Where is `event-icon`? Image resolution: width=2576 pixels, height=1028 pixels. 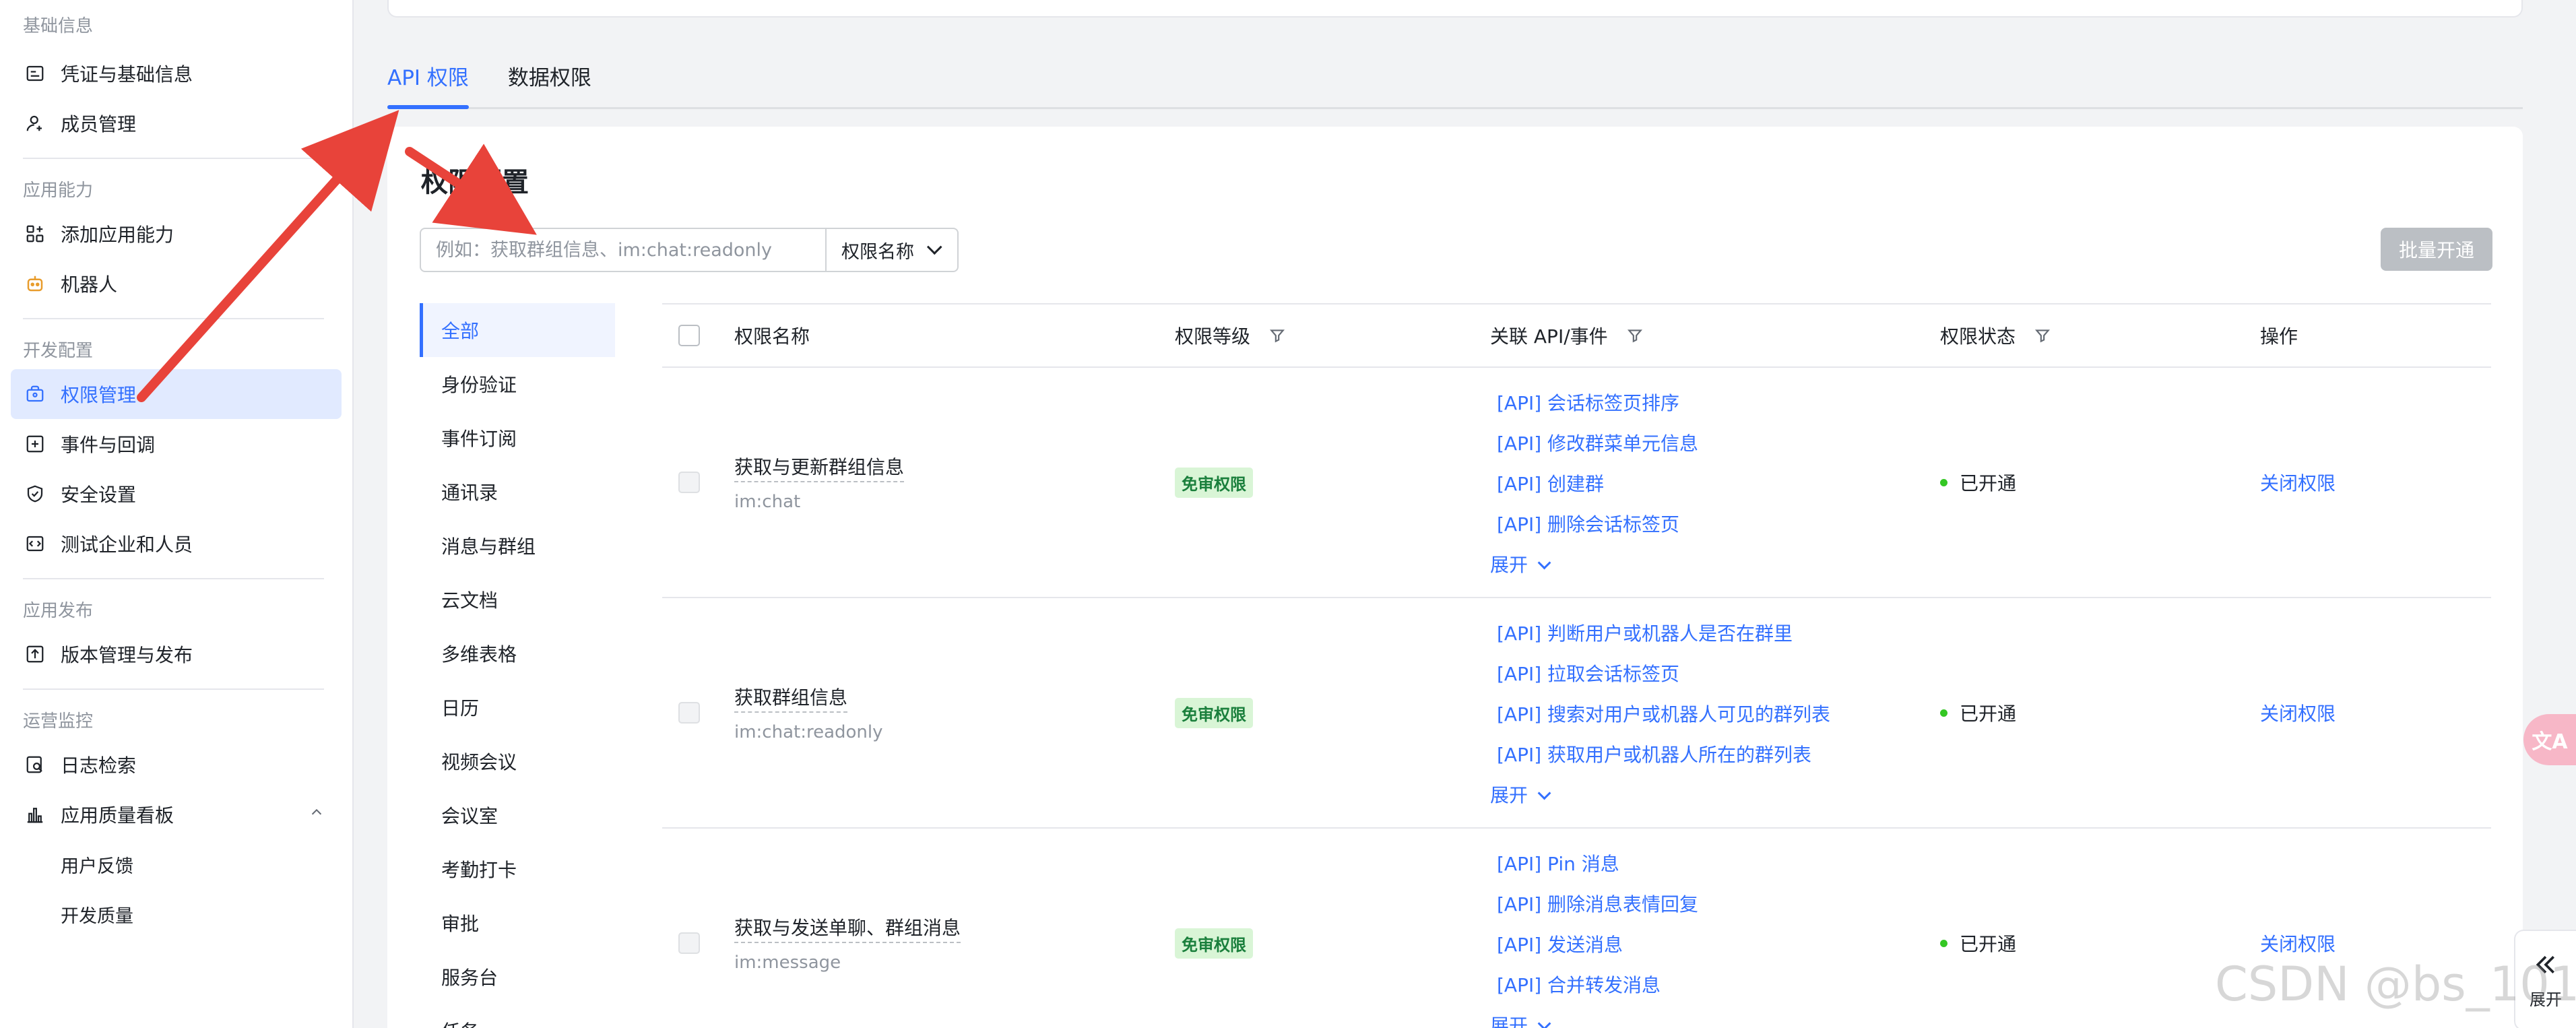
event-icon is located at coordinates (35, 444).